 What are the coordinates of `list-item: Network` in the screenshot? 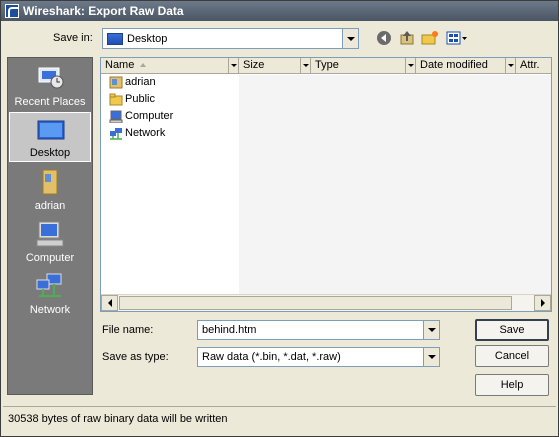 It's located at (137, 133).